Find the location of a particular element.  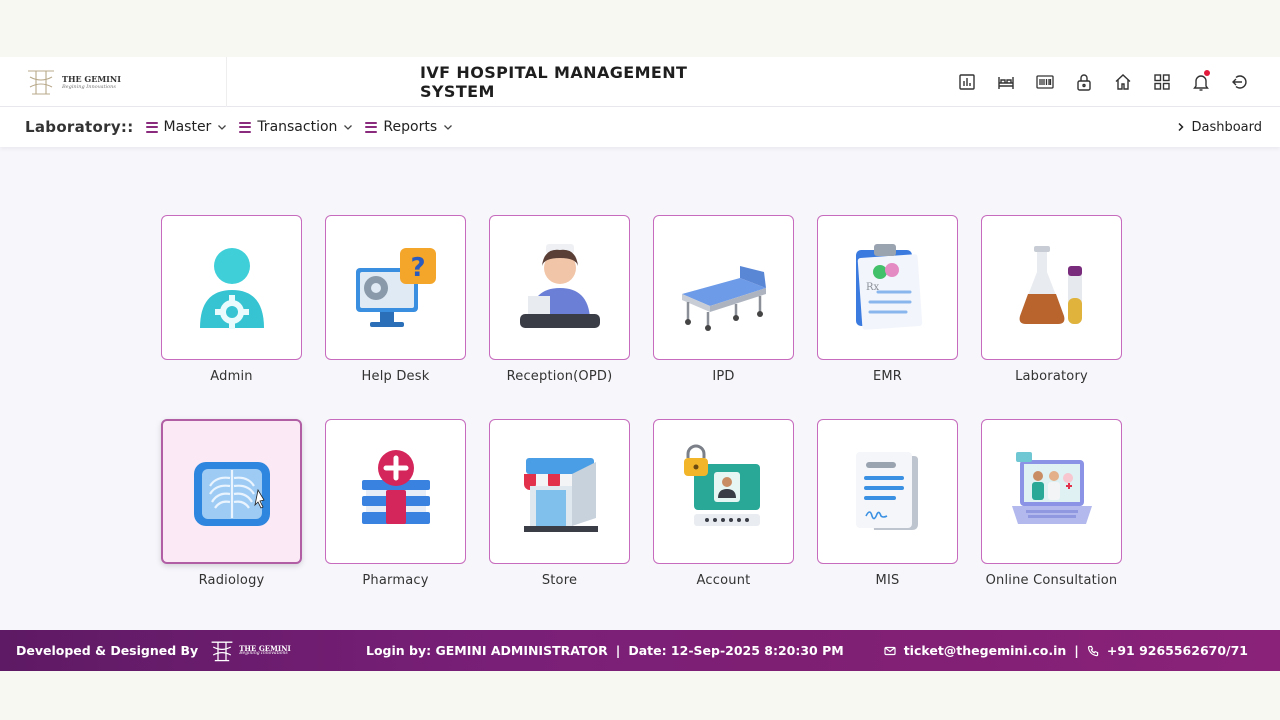

tile-ipd-label: IPD is located at coordinates (723, 376).